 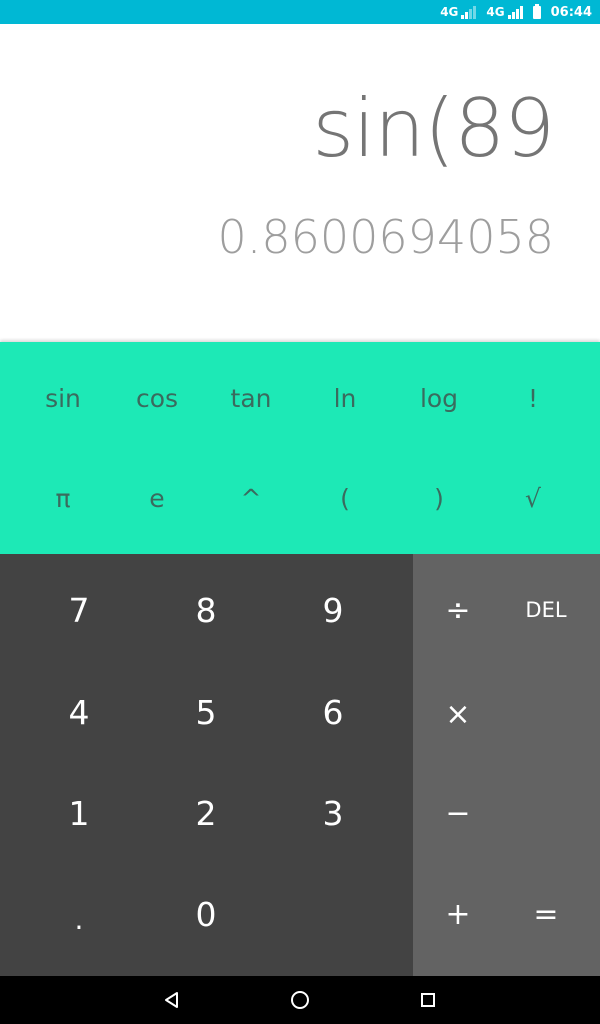 What do you see at coordinates (157, 498) in the screenshot?
I see `euler-button: e` at bounding box center [157, 498].